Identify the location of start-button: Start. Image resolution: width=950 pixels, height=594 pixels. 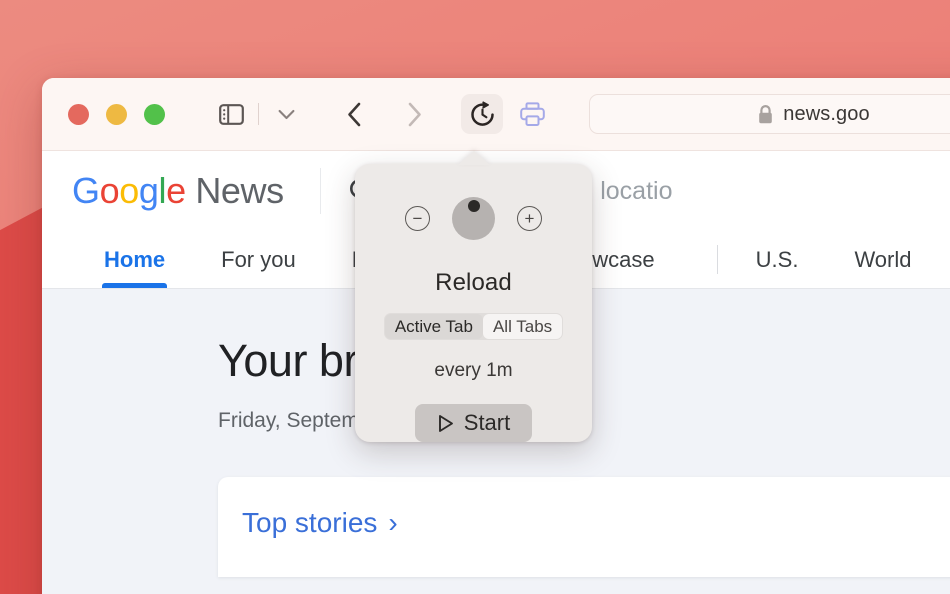
(473, 423).